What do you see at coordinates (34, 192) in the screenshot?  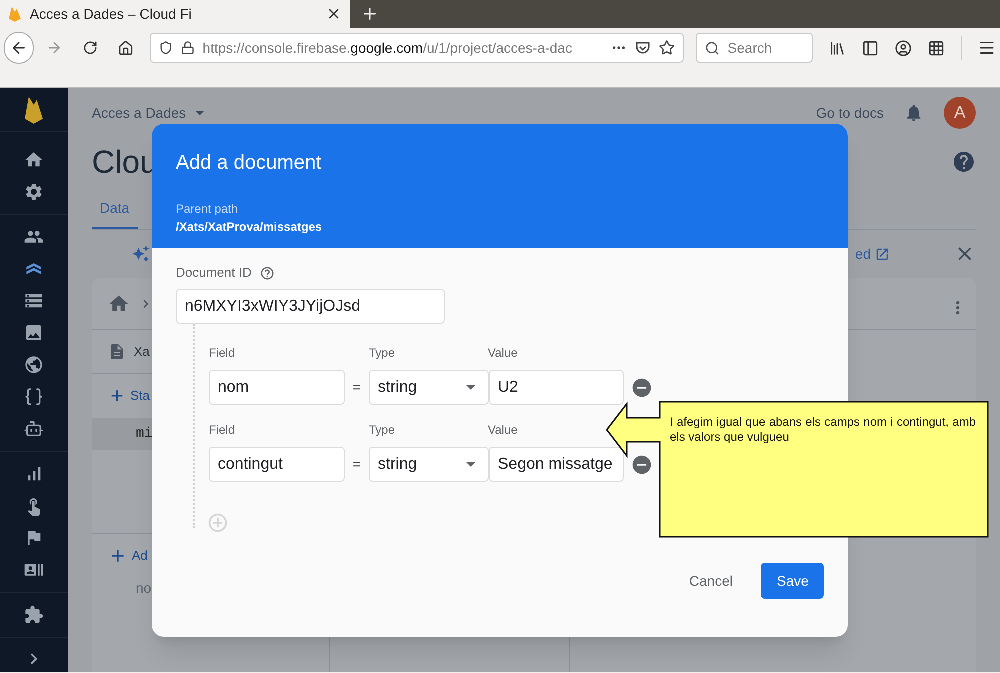 I see `settings-icon` at bounding box center [34, 192].